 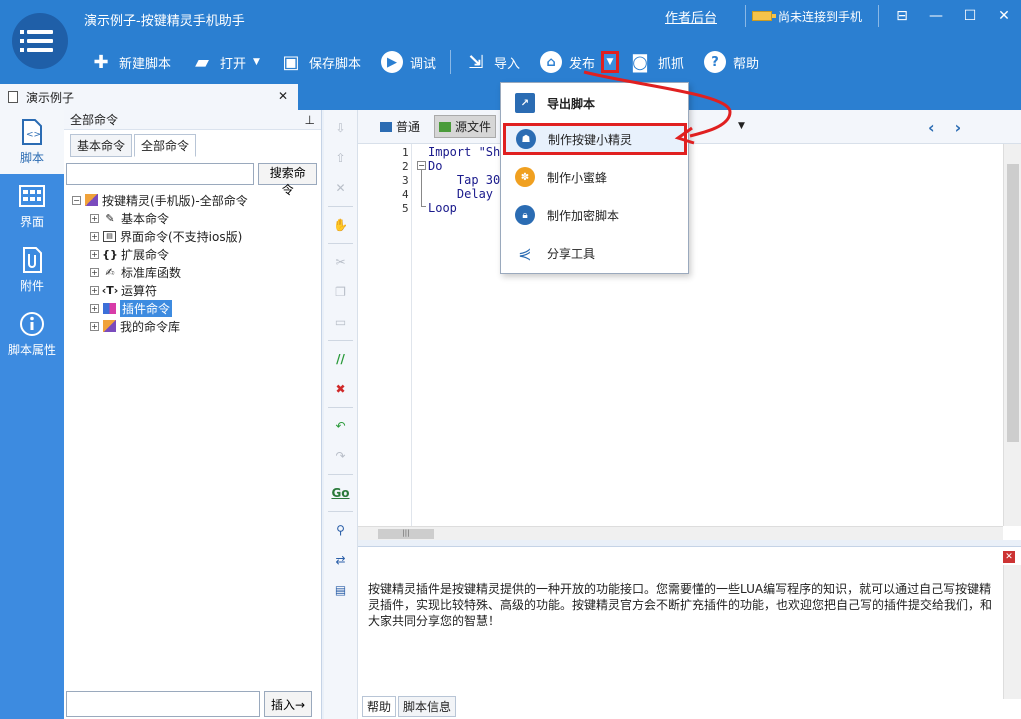 I want to click on pin-icon: ⊥, so click(x=310, y=120).